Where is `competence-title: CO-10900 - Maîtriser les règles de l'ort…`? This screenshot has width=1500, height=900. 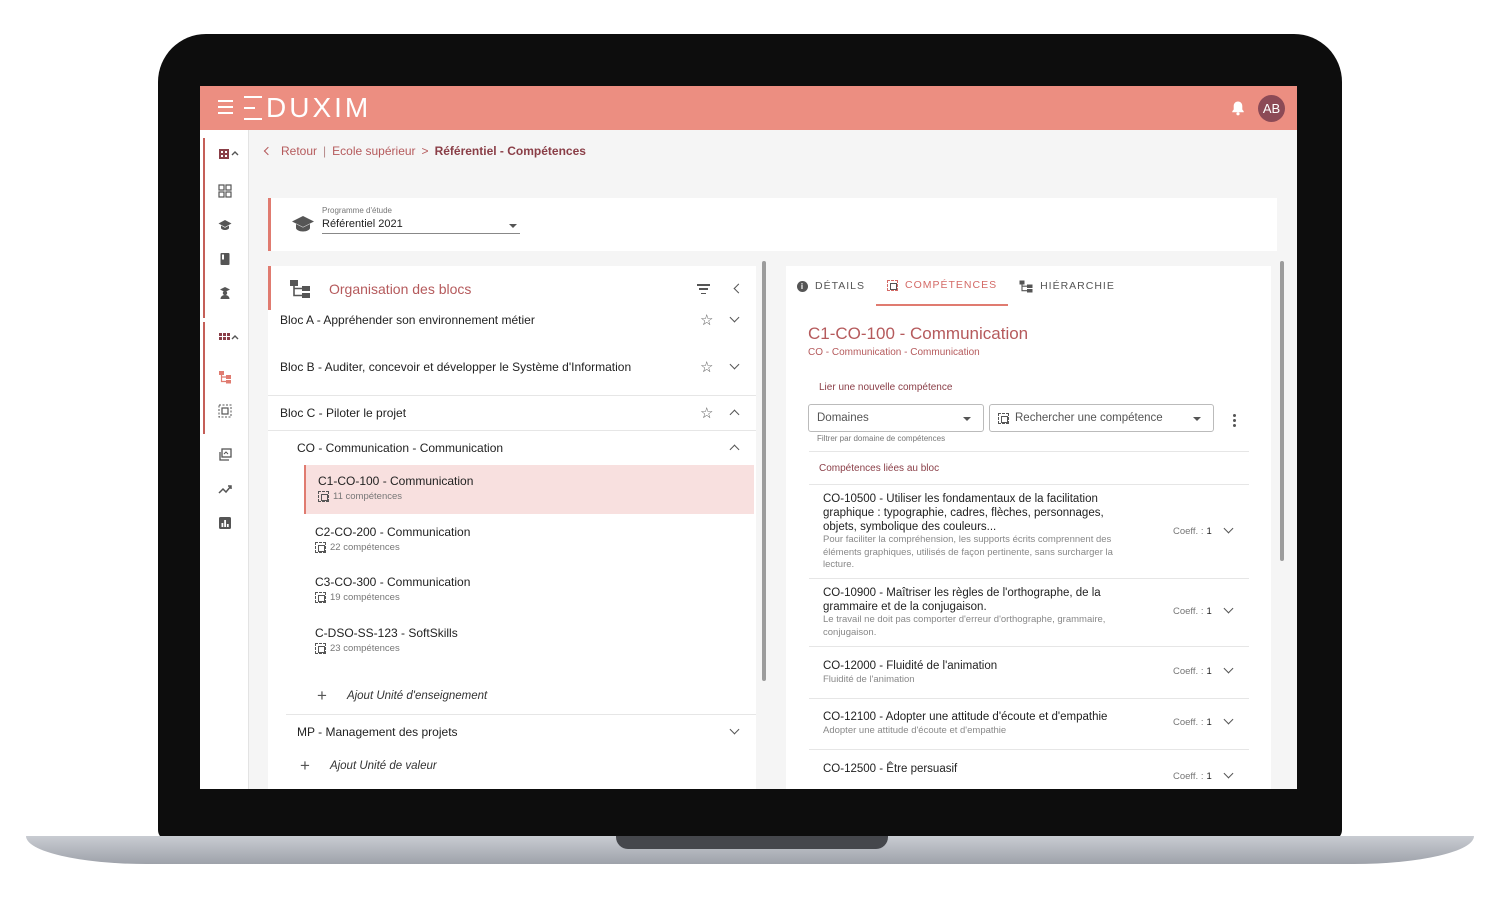 competence-title: CO-10900 - Maîtriser les règles de l'ort… is located at coordinates (962, 600).